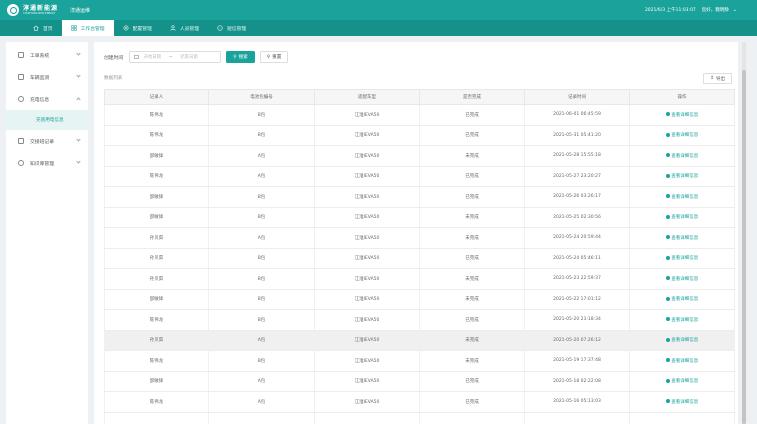 The width and height of the screenshot is (757, 424). What do you see at coordinates (378, 28) in the screenshot?
I see `main-nav: 首页 工作台管理 配置管理 人员管理 短信管理` at bounding box center [378, 28].